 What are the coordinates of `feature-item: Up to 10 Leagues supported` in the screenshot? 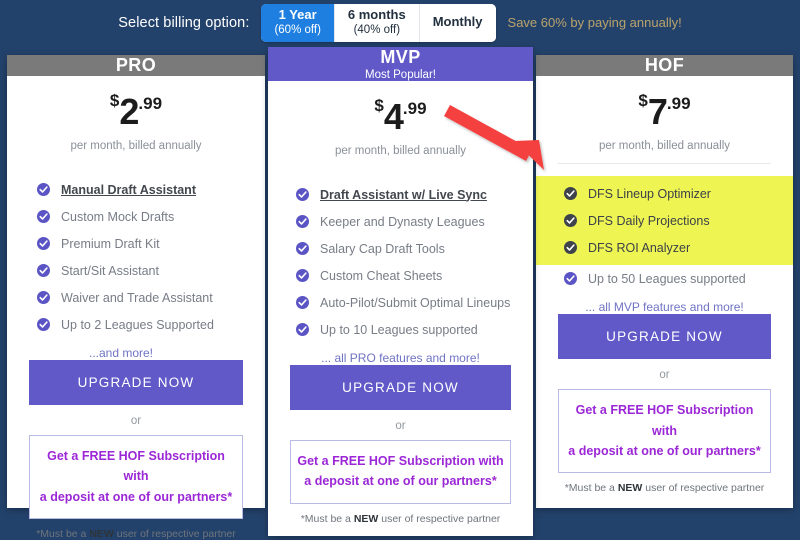 It's located at (400, 329).